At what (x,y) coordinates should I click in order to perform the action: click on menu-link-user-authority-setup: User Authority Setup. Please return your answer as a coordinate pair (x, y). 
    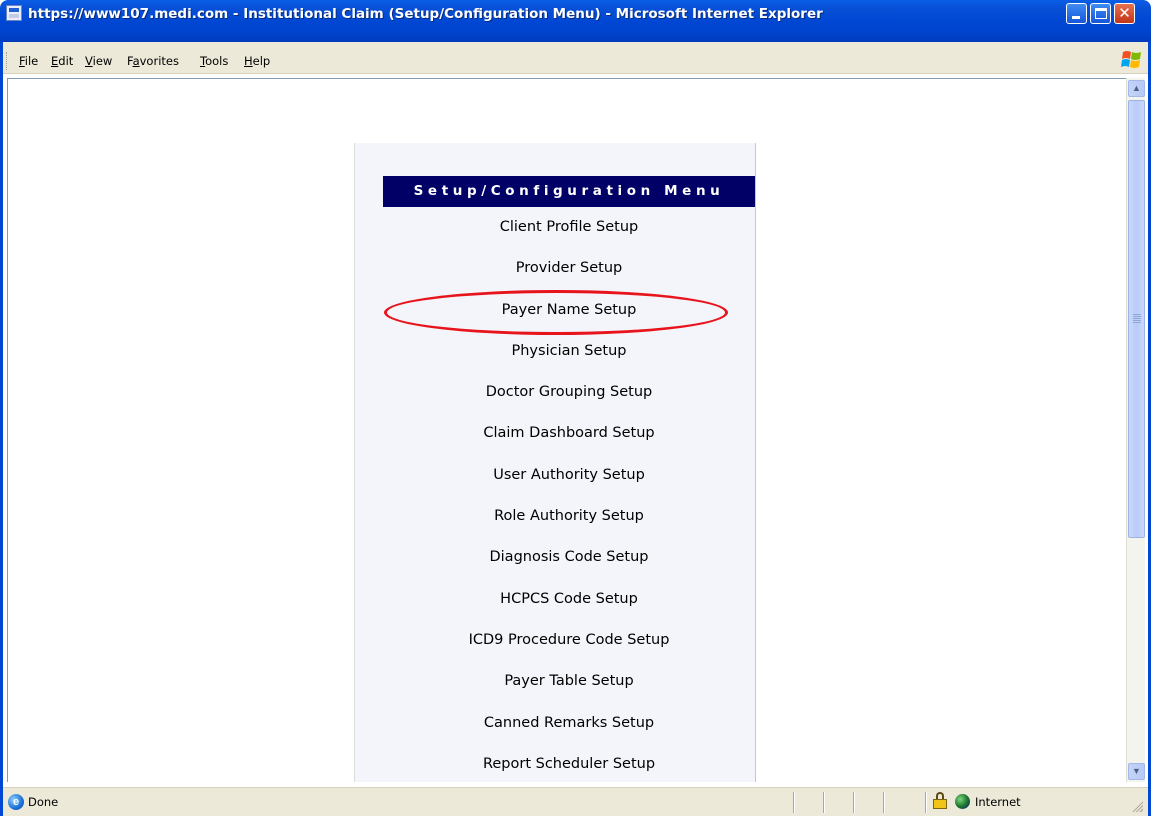
    Looking at the image, I should click on (569, 475).